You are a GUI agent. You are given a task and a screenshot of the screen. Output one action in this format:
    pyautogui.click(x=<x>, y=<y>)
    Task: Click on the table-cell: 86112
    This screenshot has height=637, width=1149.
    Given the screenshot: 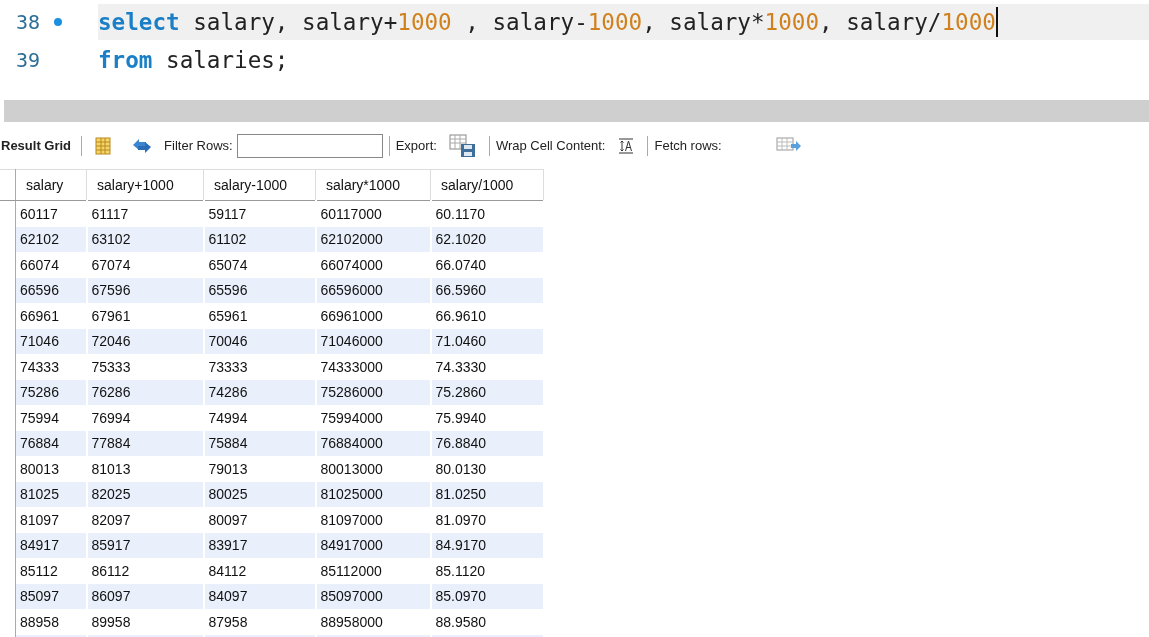 What is the action you would take?
    pyautogui.click(x=145, y=571)
    